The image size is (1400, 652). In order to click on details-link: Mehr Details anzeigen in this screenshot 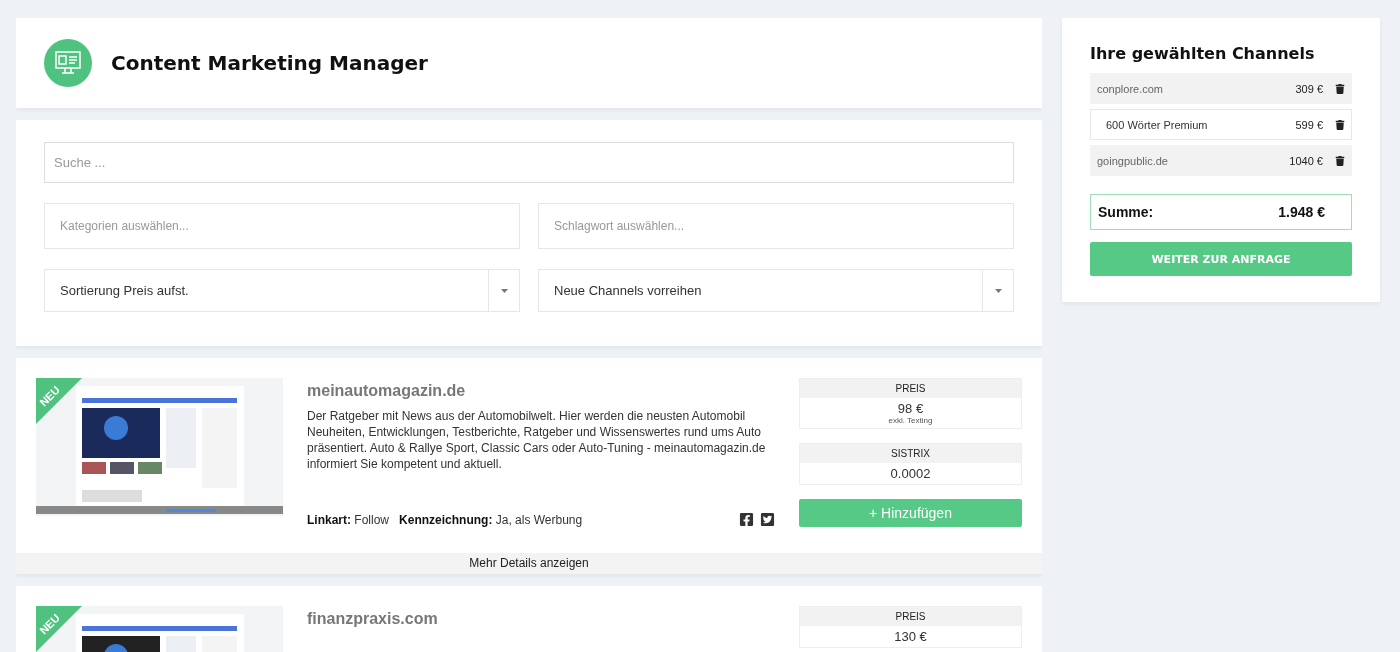, I will do `click(529, 563)`.